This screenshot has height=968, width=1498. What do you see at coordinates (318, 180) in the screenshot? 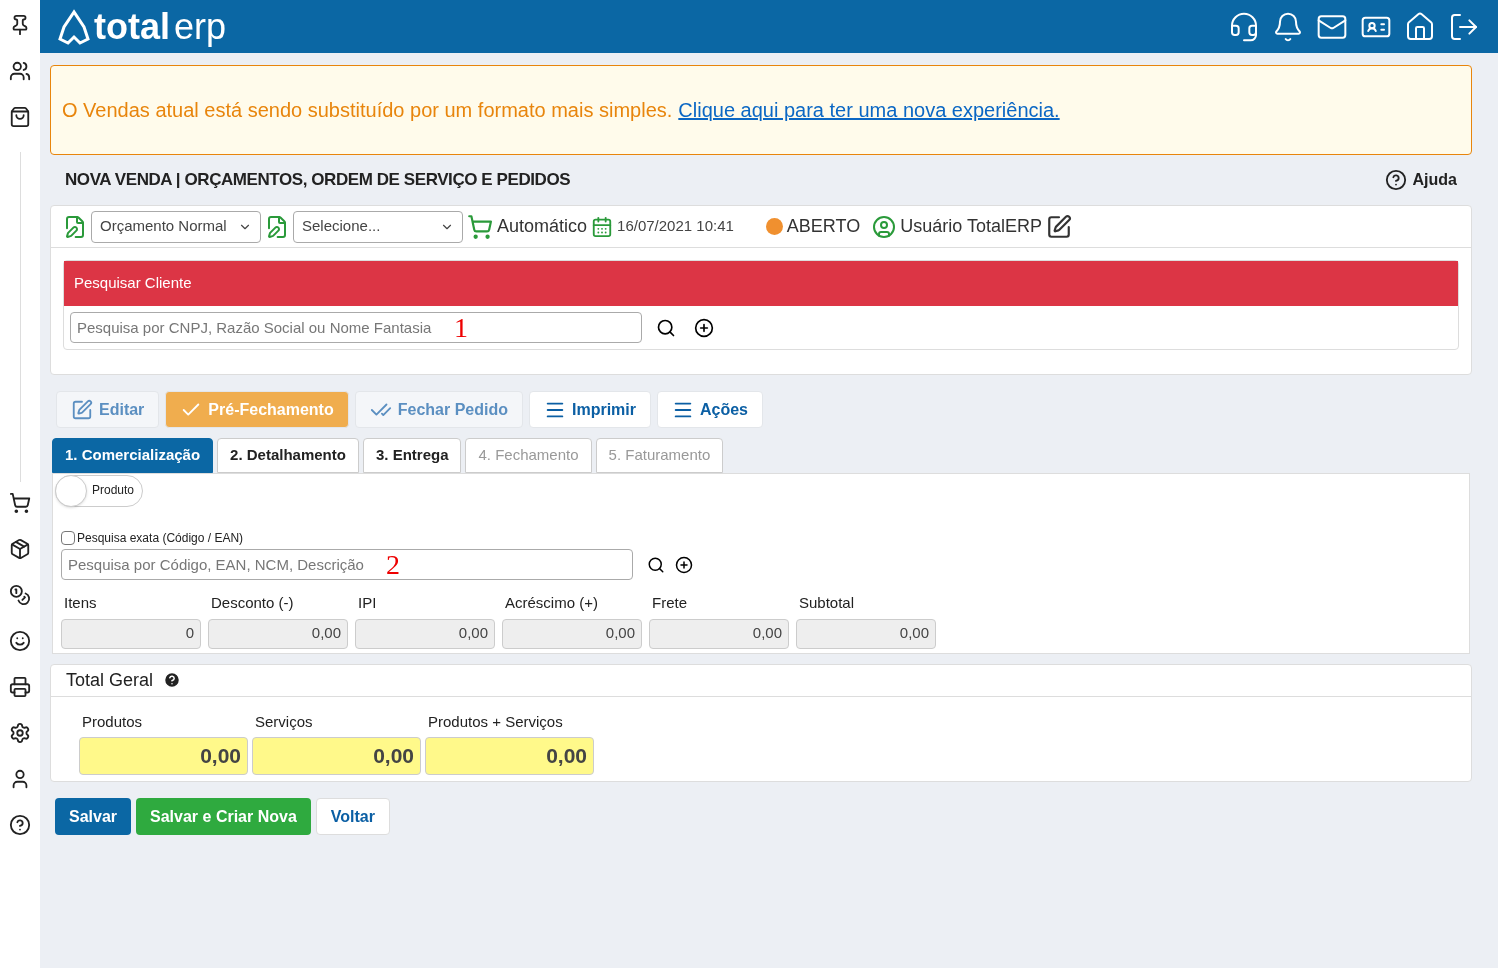
I see `page-title: NOVA VENDA | ORÇAMENTOS, ORDEM DE SERVIÇO E PEDIDOS` at bounding box center [318, 180].